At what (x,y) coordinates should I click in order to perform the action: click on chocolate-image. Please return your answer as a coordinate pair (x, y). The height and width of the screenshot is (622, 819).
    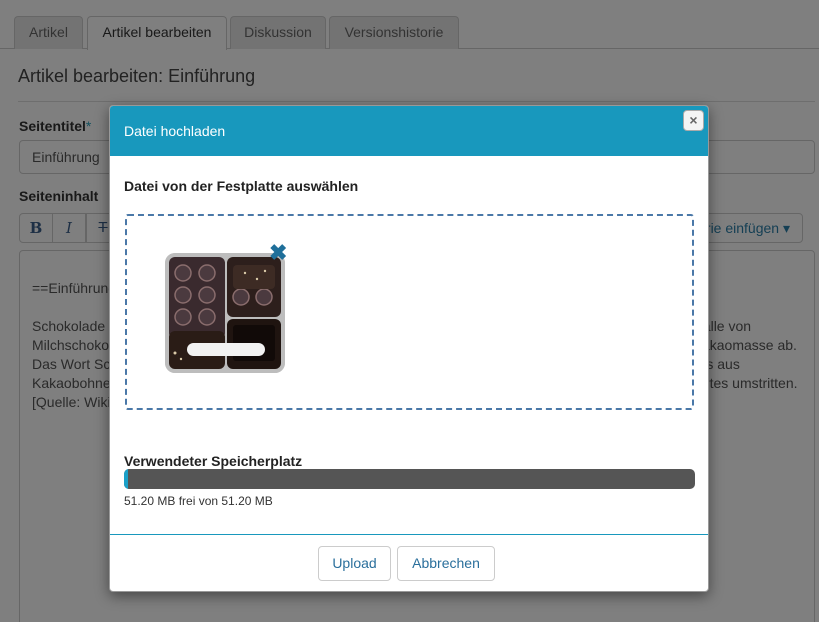
    Looking at the image, I should click on (225, 313).